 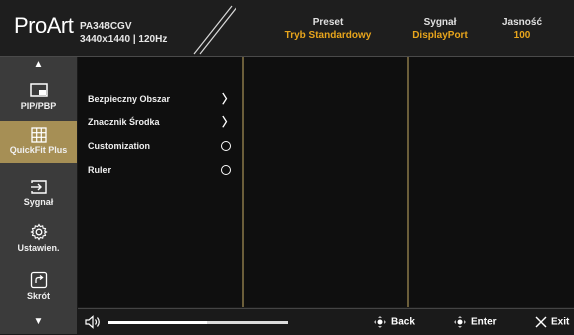 What do you see at coordinates (38, 106) in the screenshot?
I see `sidebar-item-label: PIP/PBP` at bounding box center [38, 106].